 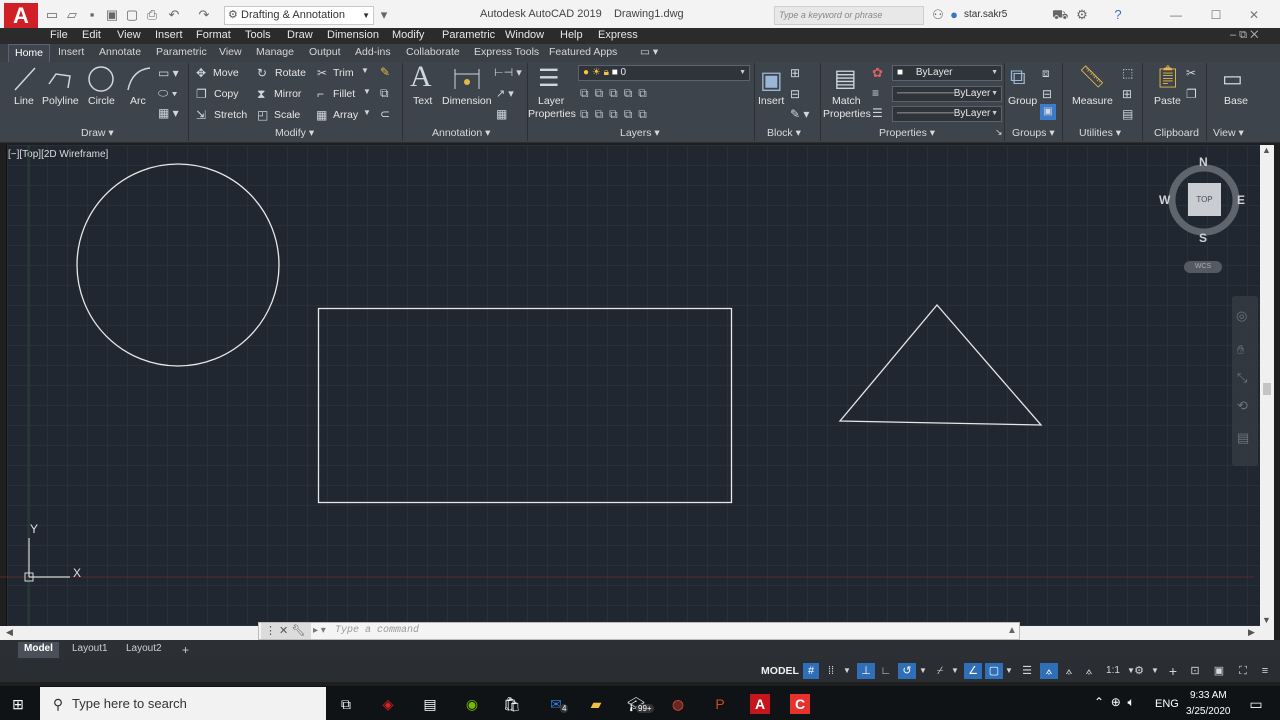 What do you see at coordinates (388, 704) in the screenshot?
I see `game-app-icon: ◈` at bounding box center [388, 704].